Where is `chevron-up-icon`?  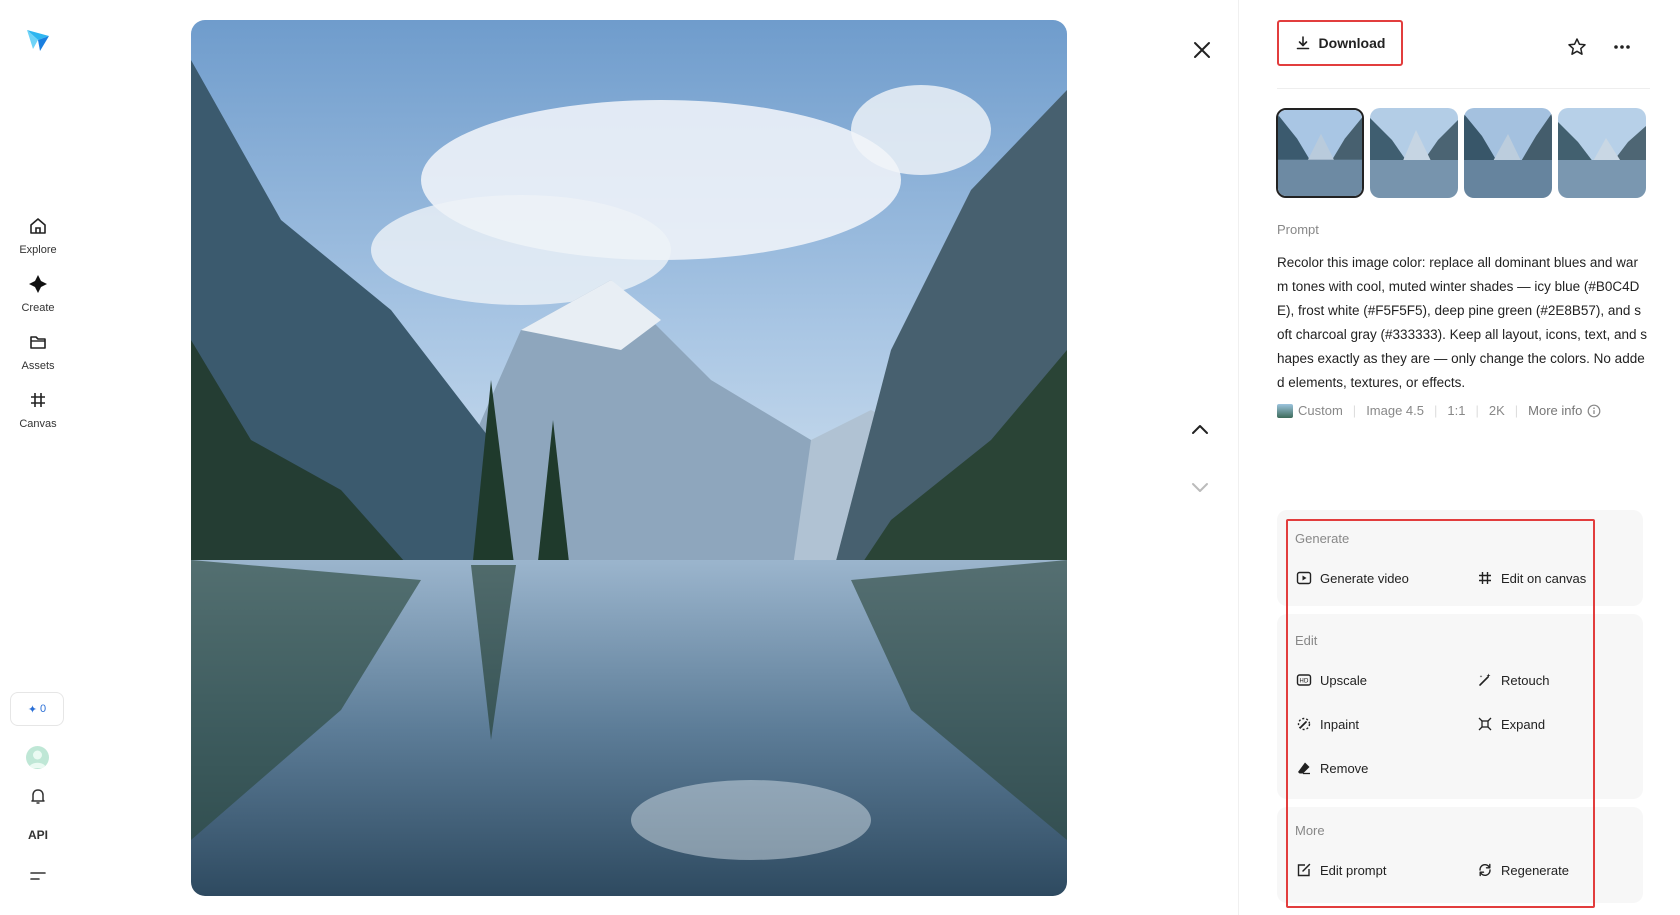
chevron-up-icon is located at coordinates (1200, 430).